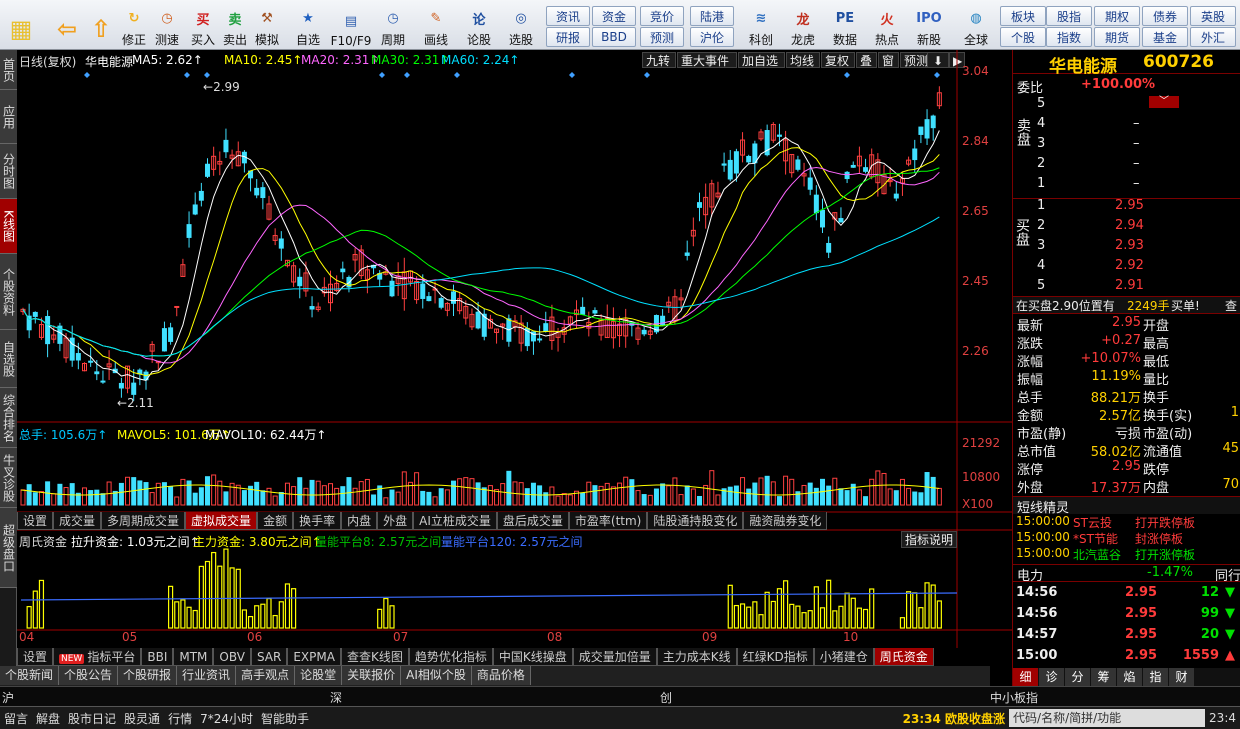 This screenshot has width=1240, height=729. I want to click on subtabs1-tab-7: 外盘, so click(395, 521).